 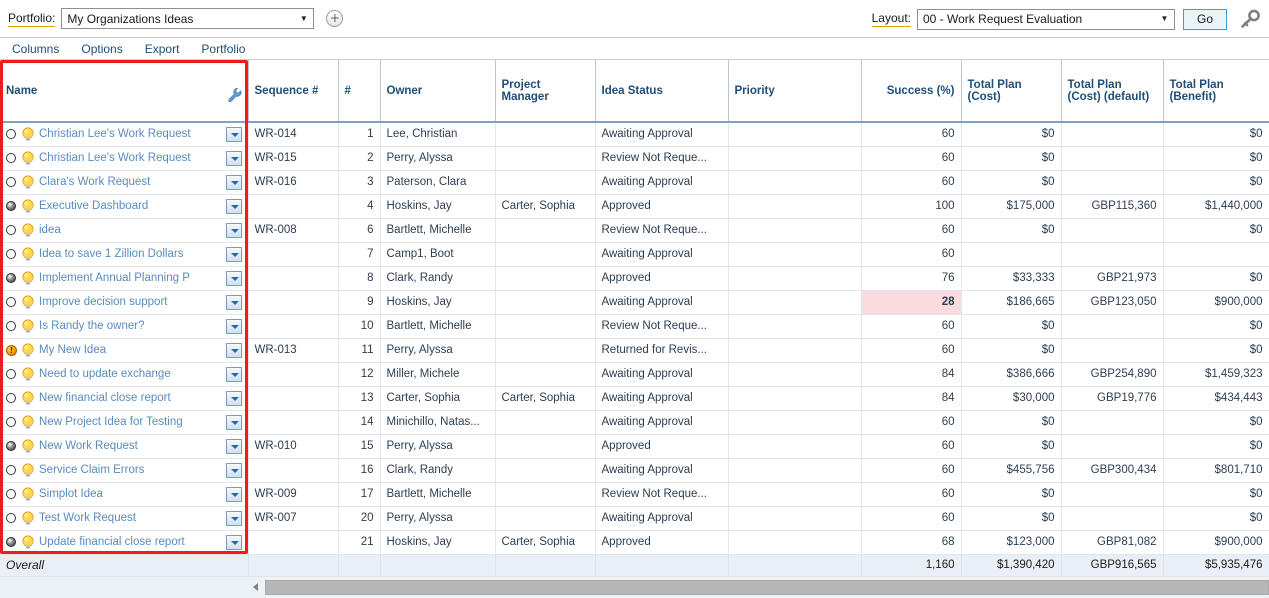 I want to click on plus-circle-icon: +, so click(x=335, y=18).